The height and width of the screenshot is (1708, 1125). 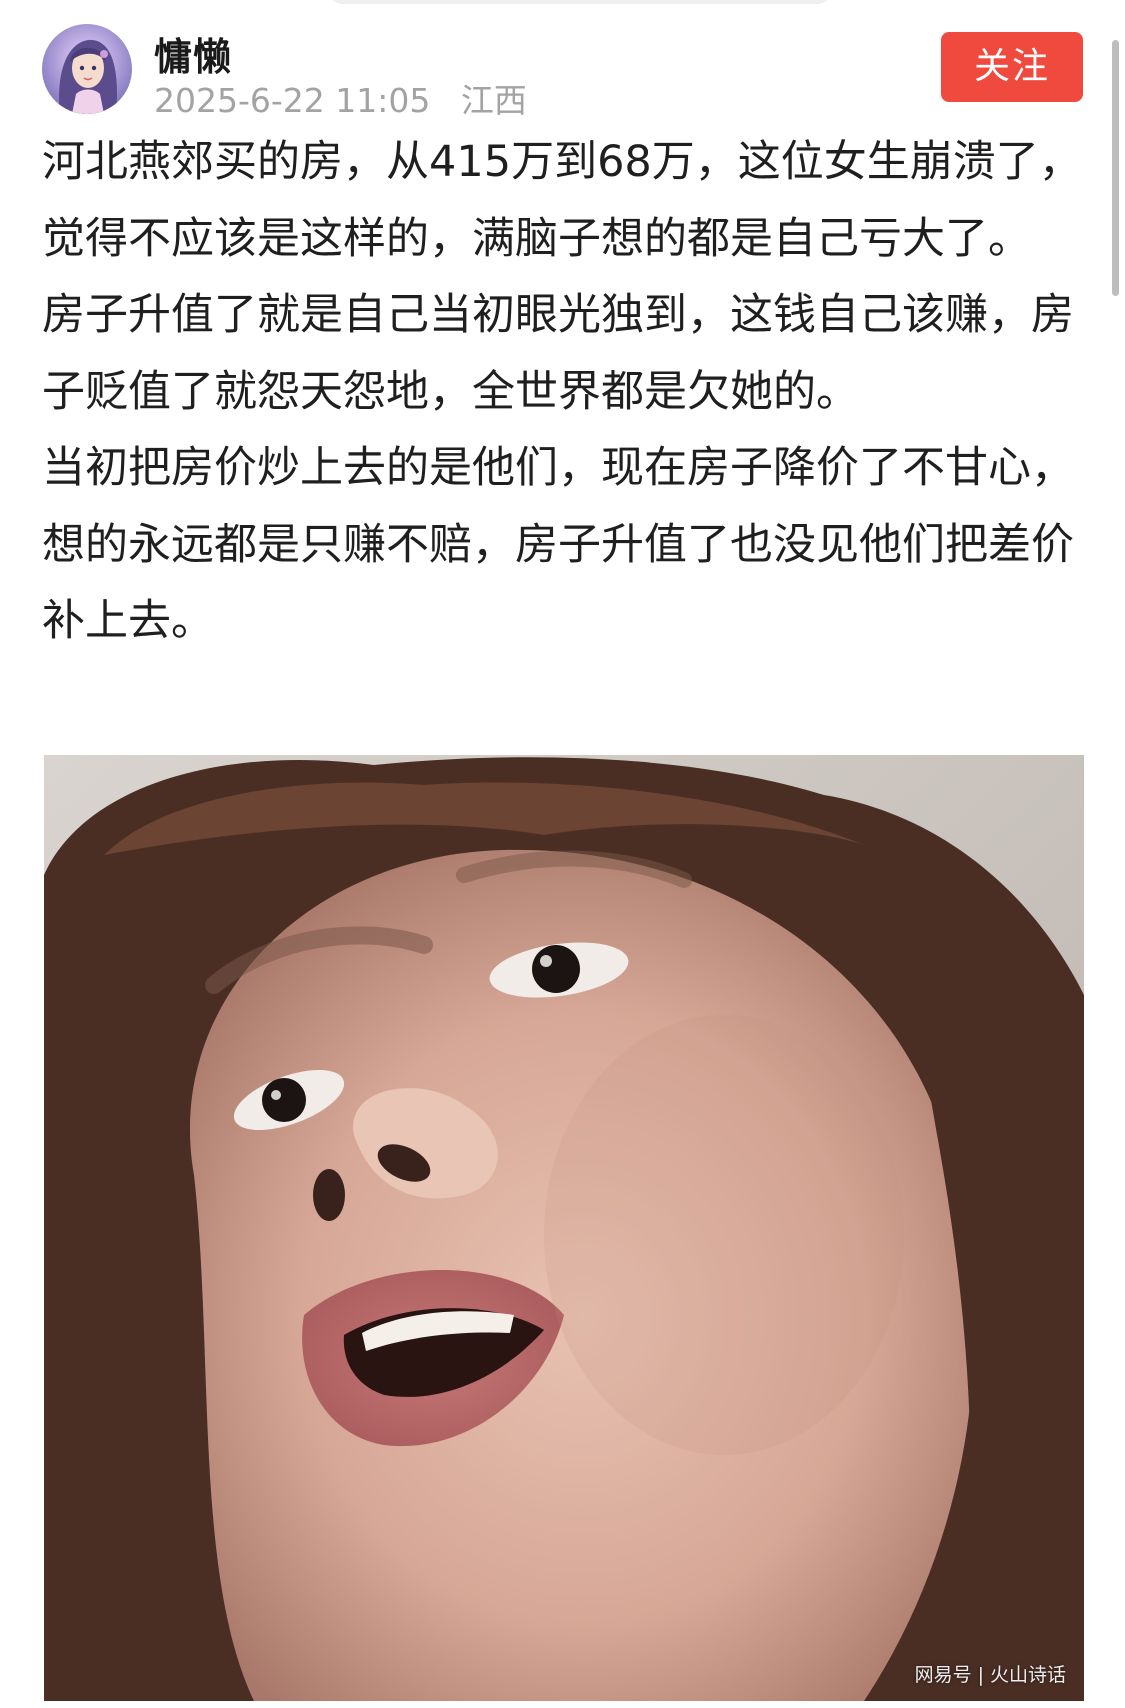 I want to click on watermark-platform: 网易号, so click(x=943, y=1675).